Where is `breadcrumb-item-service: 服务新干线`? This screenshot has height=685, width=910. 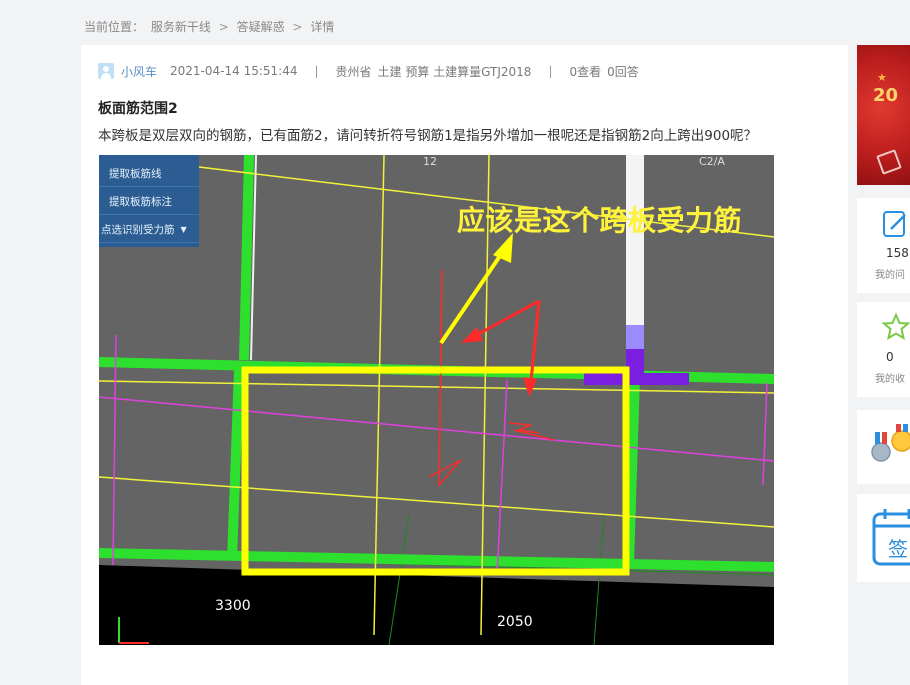 breadcrumb-item-service: 服务新干线 is located at coordinates (181, 27).